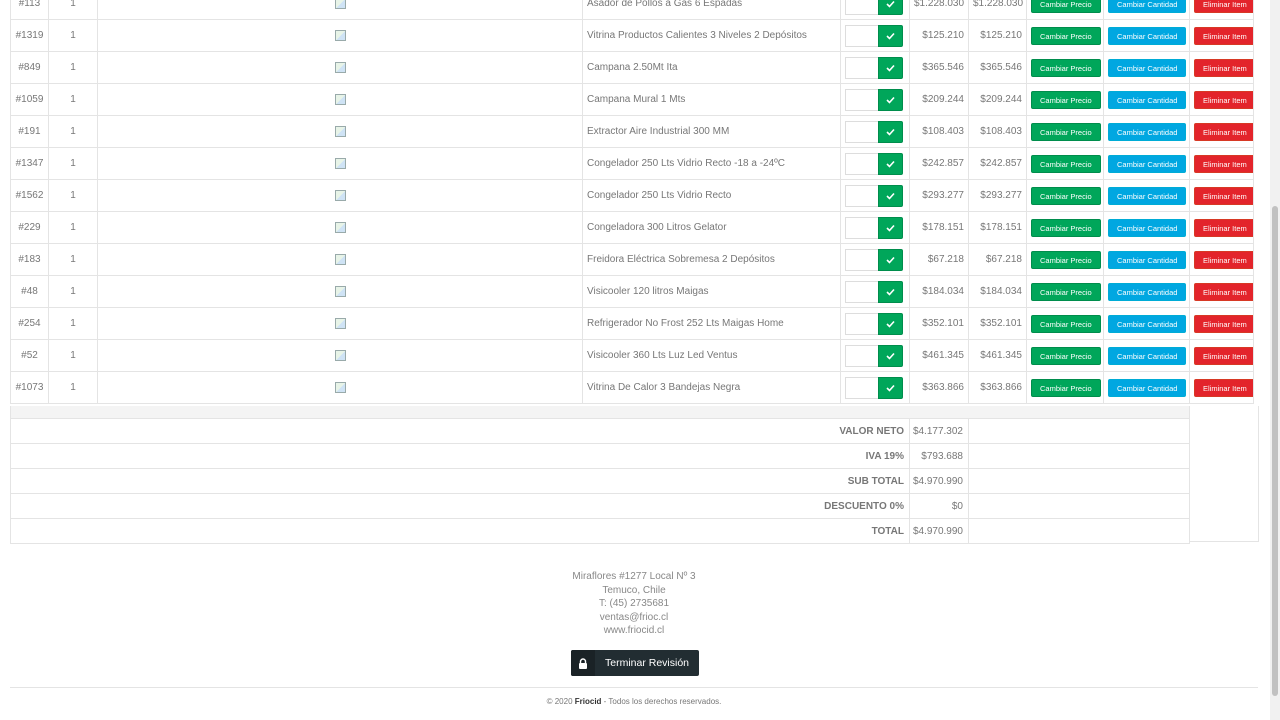 The height and width of the screenshot is (720, 1280). I want to click on brand-name: Friocid, so click(588, 701).